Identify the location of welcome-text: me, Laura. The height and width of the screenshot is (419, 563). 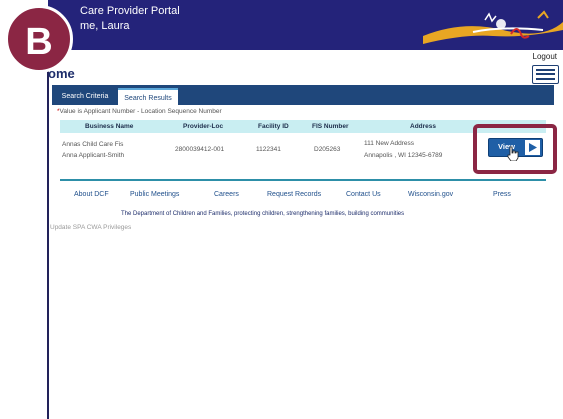
(105, 26).